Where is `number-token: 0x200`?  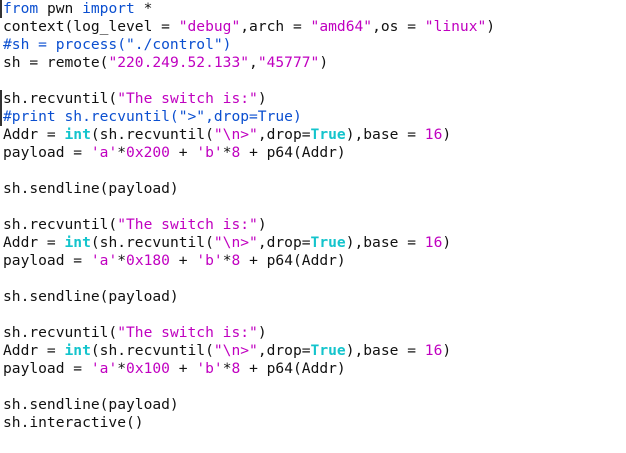 number-token: 0x200 is located at coordinates (148, 152).